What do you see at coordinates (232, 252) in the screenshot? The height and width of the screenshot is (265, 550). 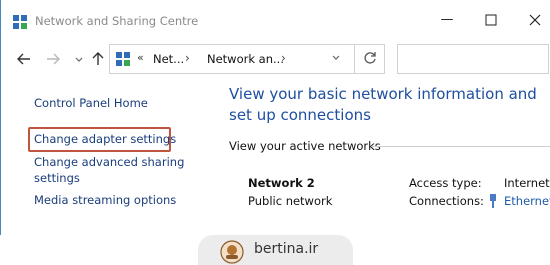 I see `bertina-logo-icon` at bounding box center [232, 252].